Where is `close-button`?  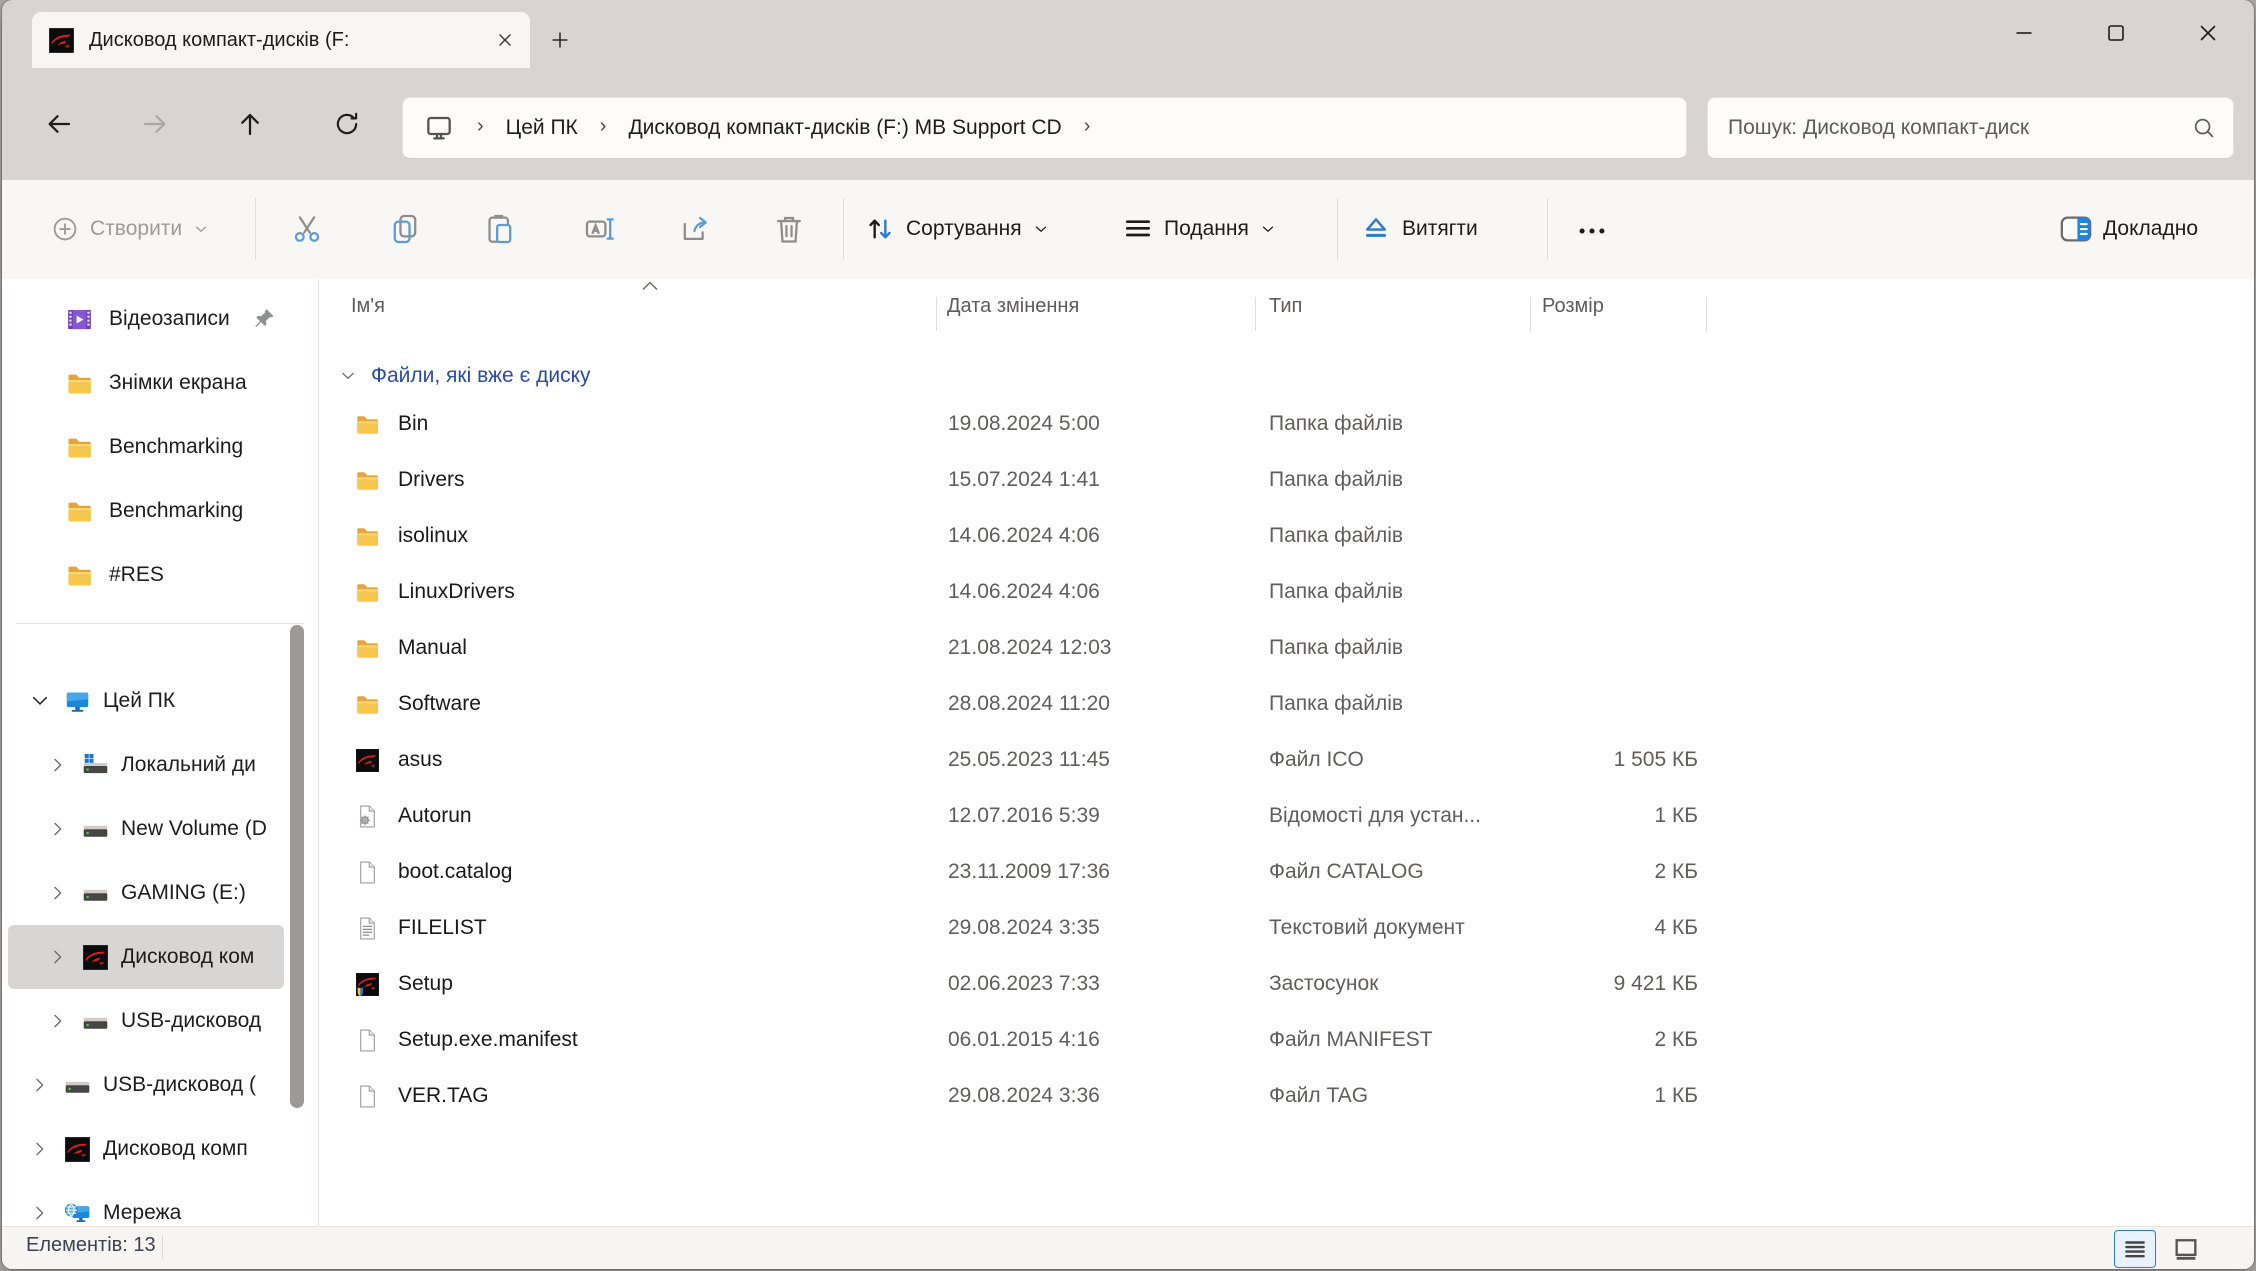 close-button is located at coordinates (2208, 33).